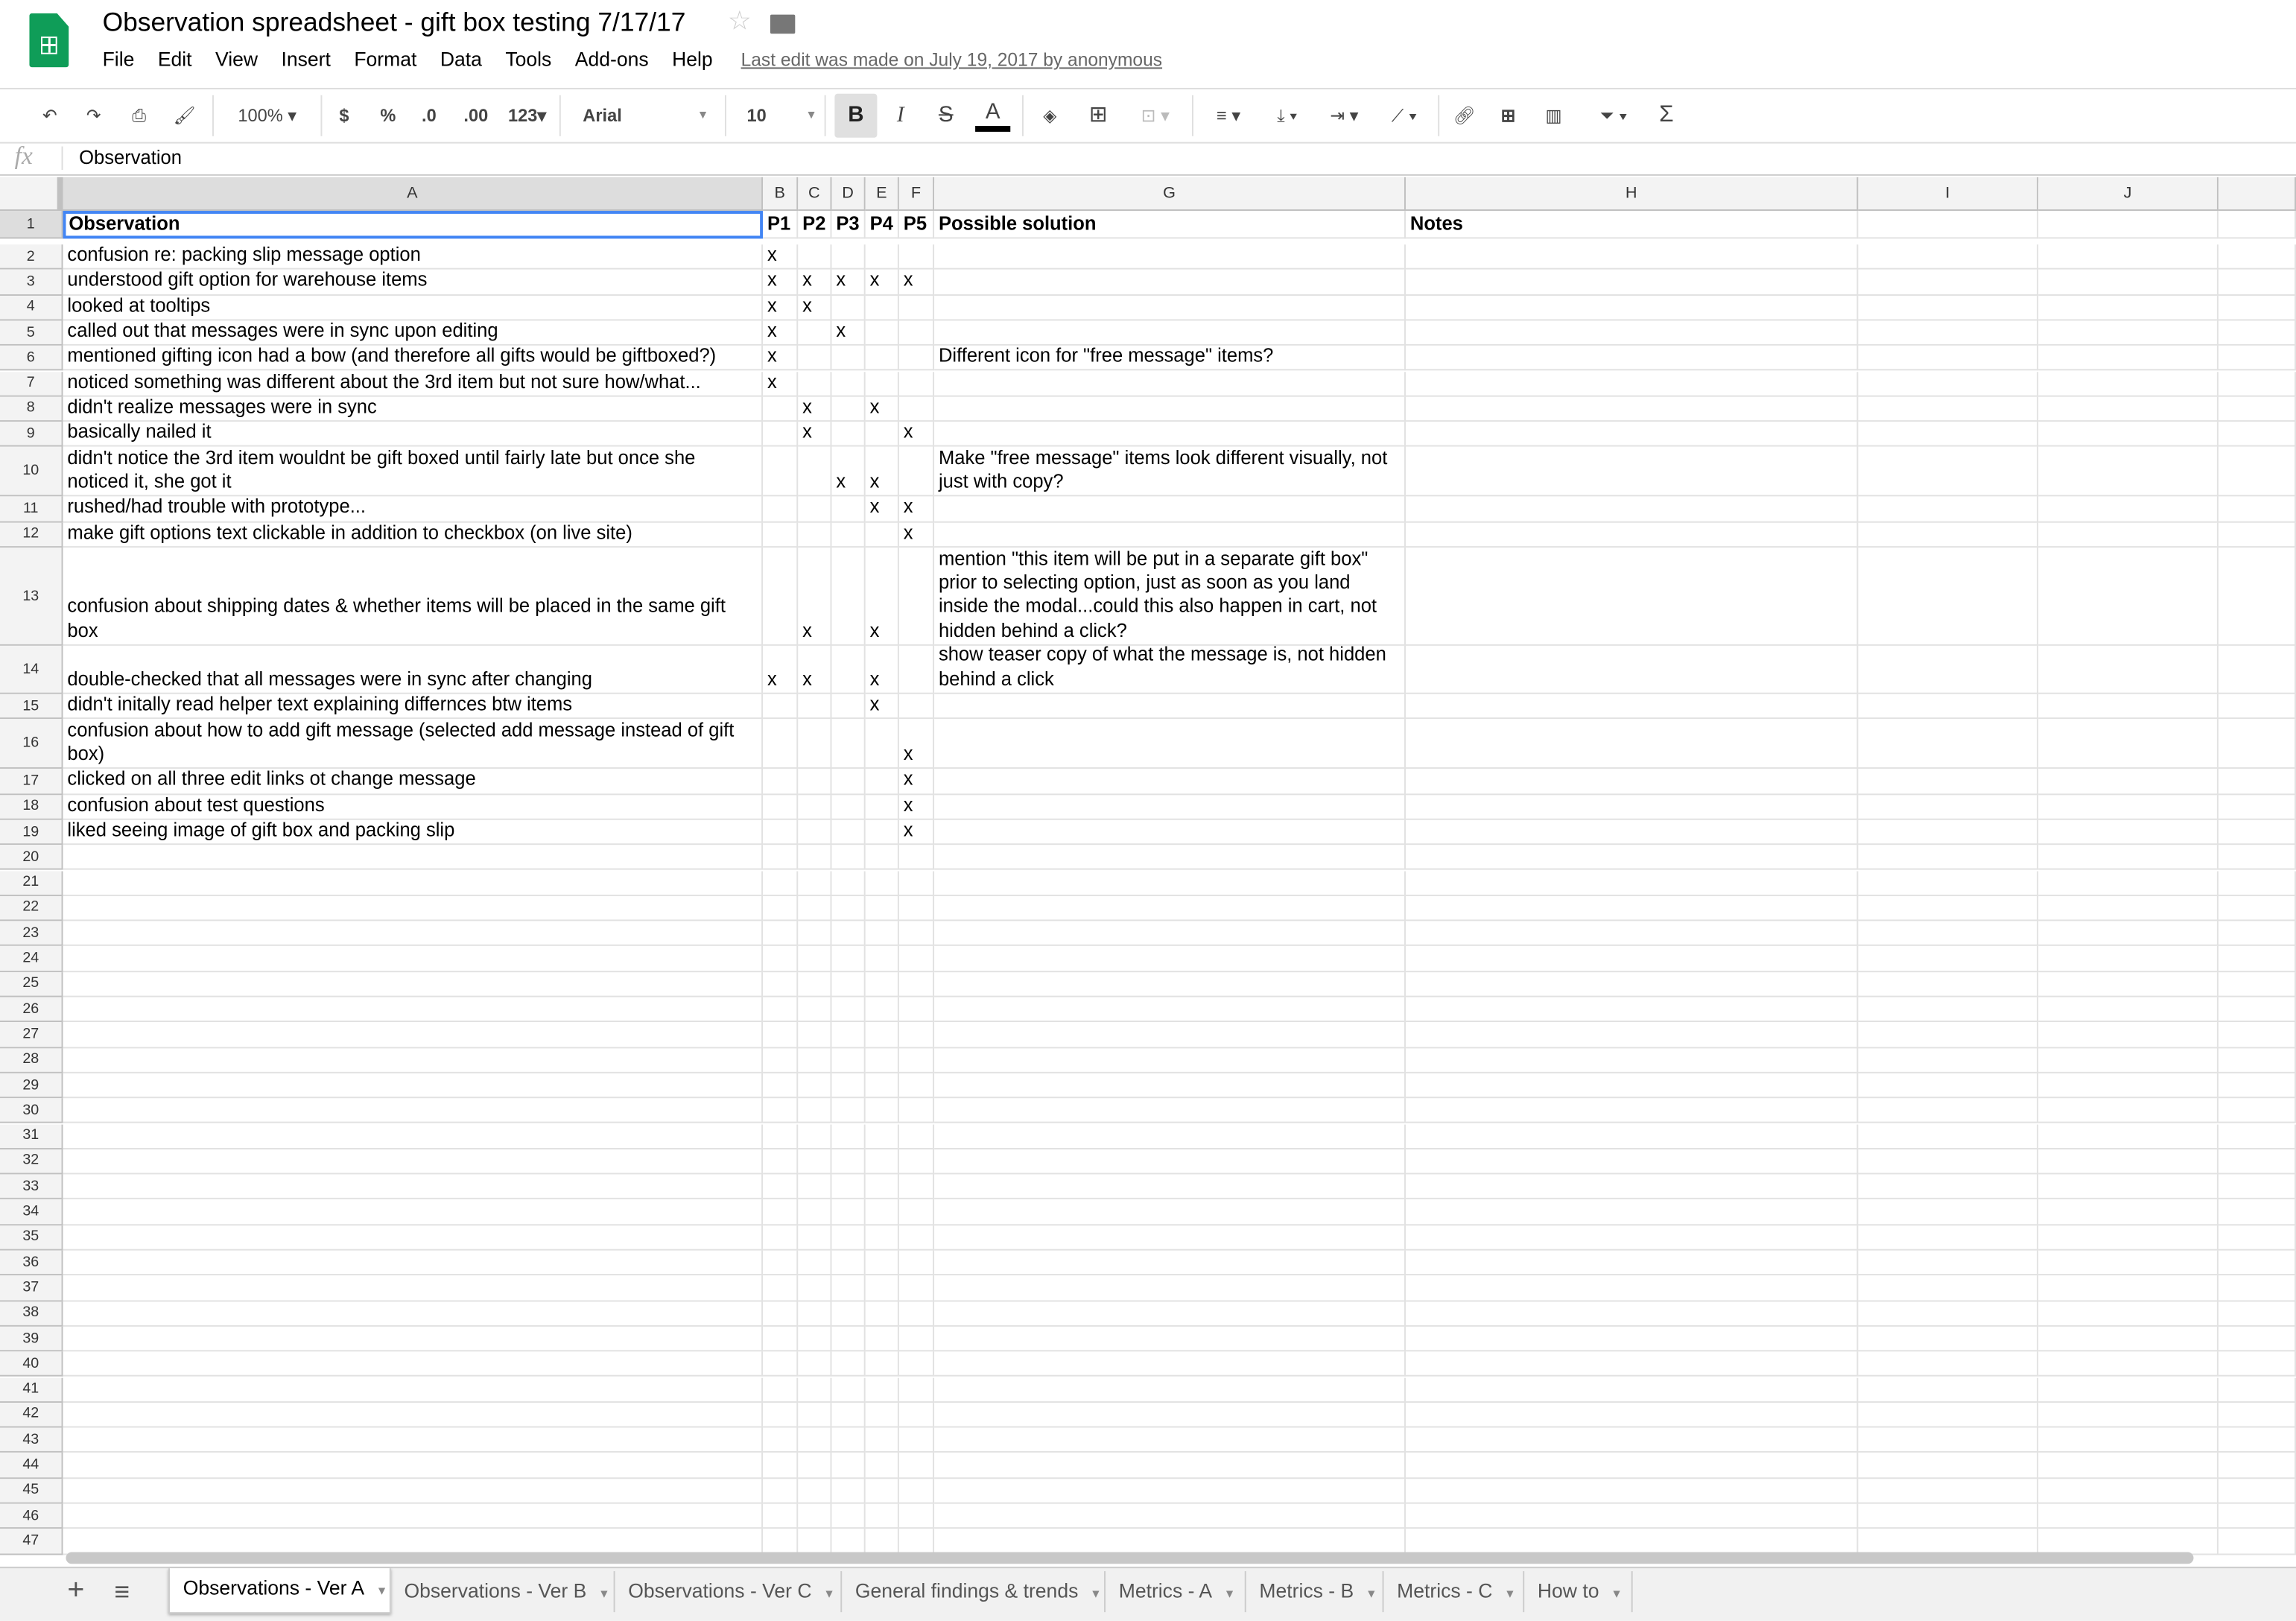  I want to click on row-header-7: 7, so click(31, 384).